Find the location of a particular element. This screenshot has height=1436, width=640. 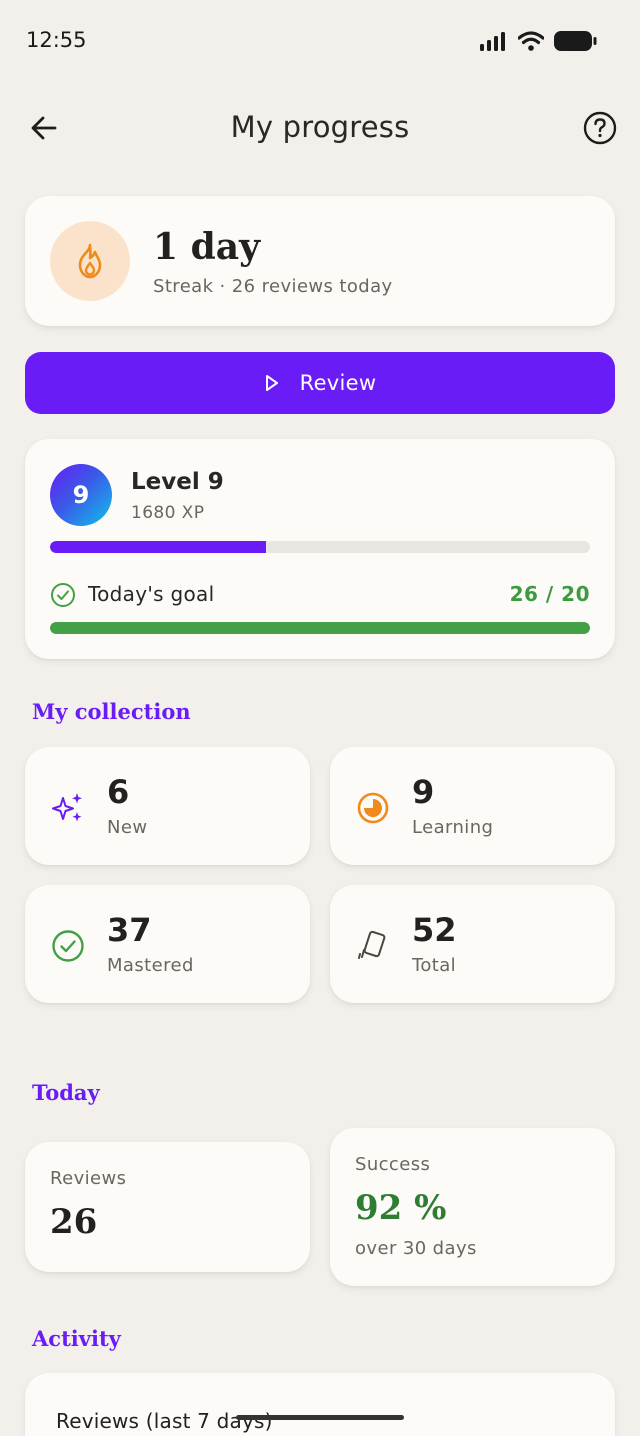

battery-icon is located at coordinates (576, 43).